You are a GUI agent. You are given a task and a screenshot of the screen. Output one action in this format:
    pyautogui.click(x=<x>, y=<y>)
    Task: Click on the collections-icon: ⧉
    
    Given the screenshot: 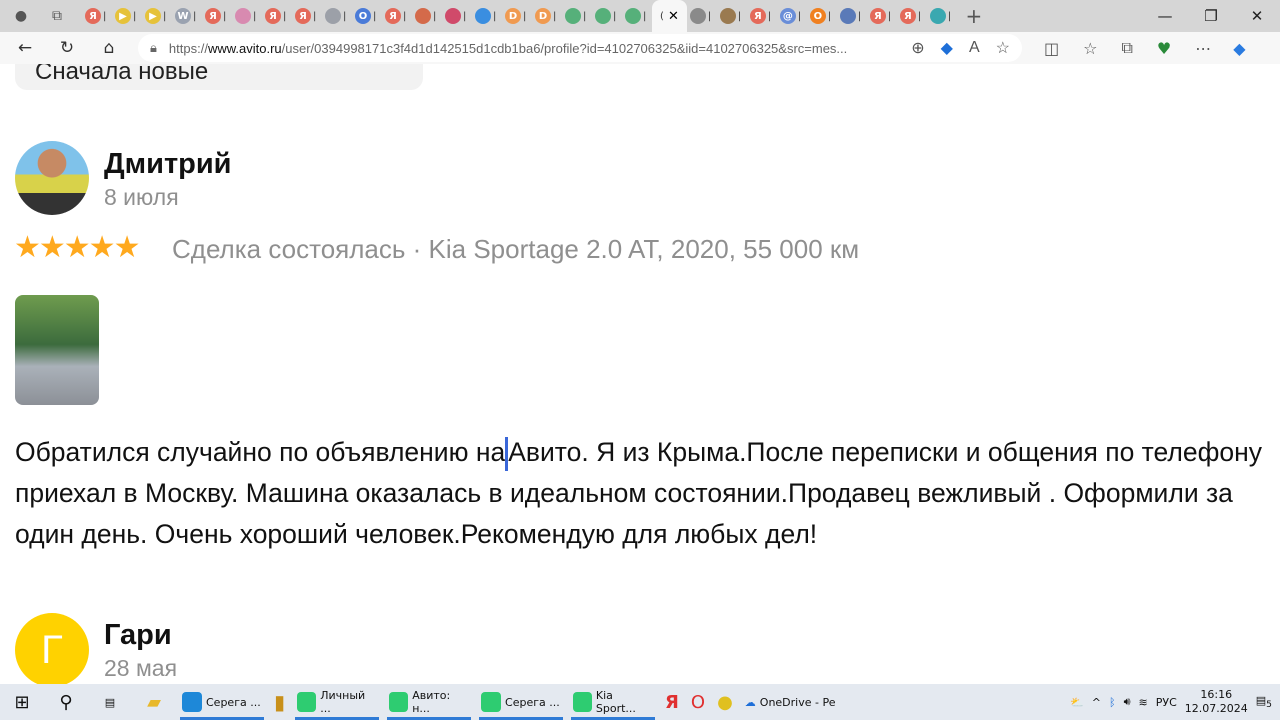 What is the action you would take?
    pyautogui.click(x=1126, y=48)
    